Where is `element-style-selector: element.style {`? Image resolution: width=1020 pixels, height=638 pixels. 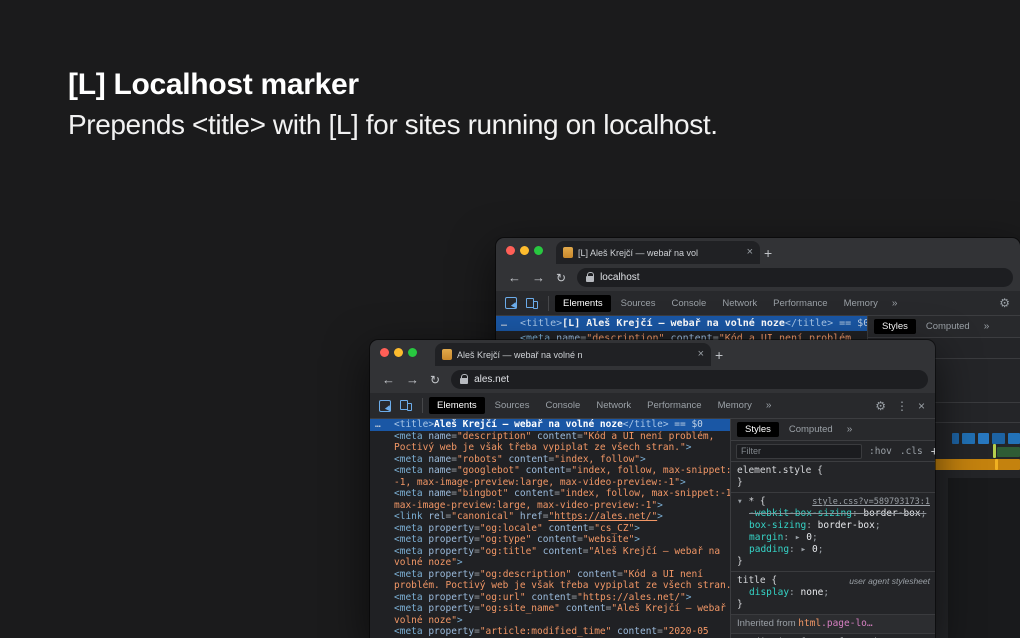
element-style-selector: element.style { is located at coordinates (833, 471).